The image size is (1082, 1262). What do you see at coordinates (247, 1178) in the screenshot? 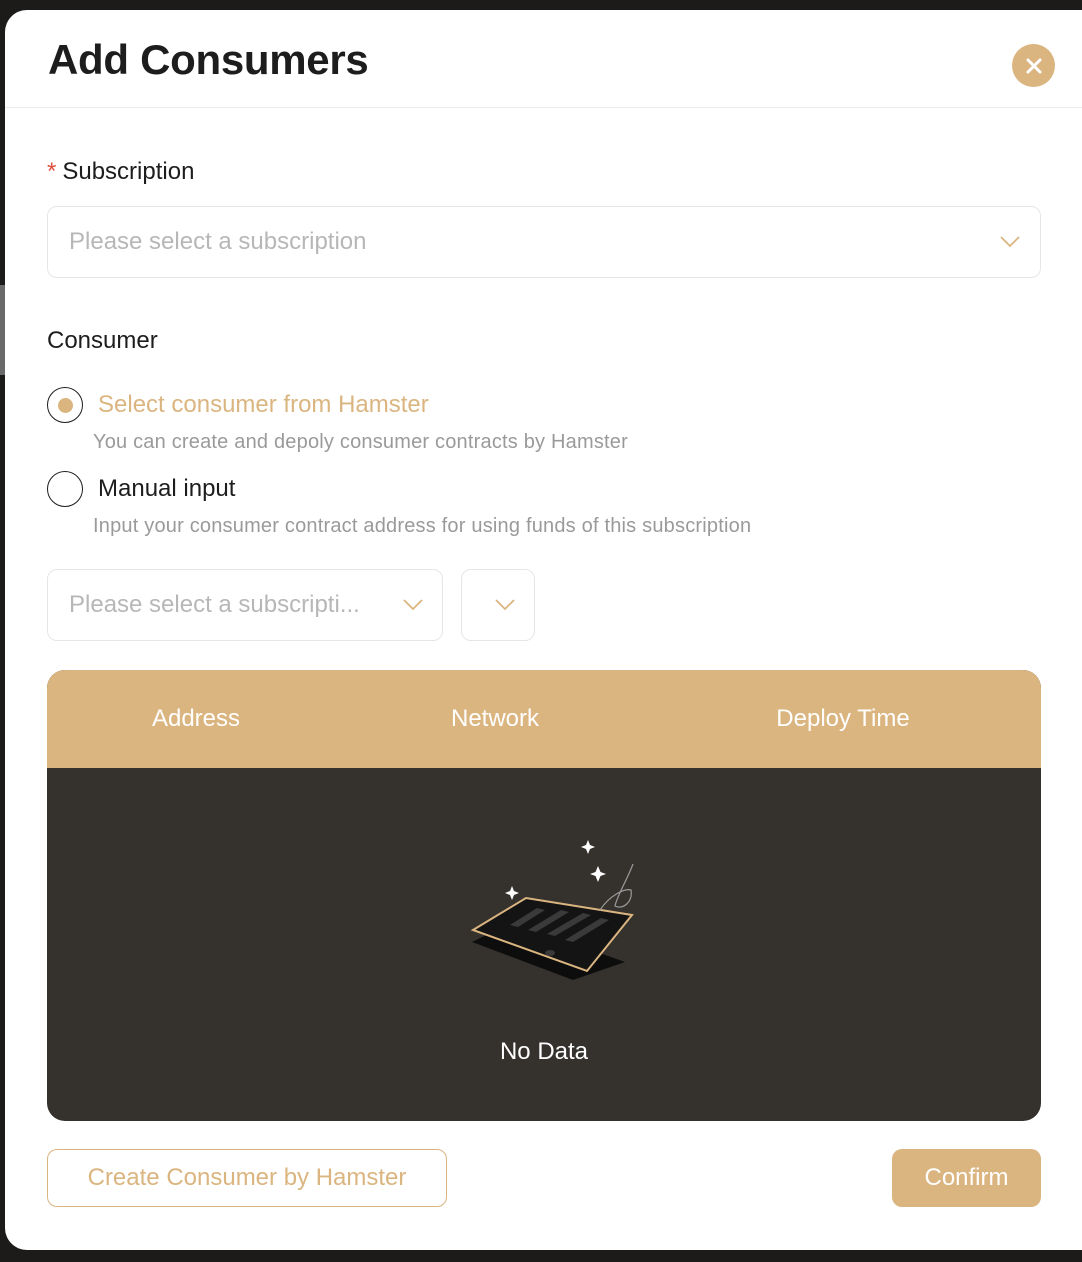
I see `create-consumer-button: Create Consumer by Hamster` at bounding box center [247, 1178].